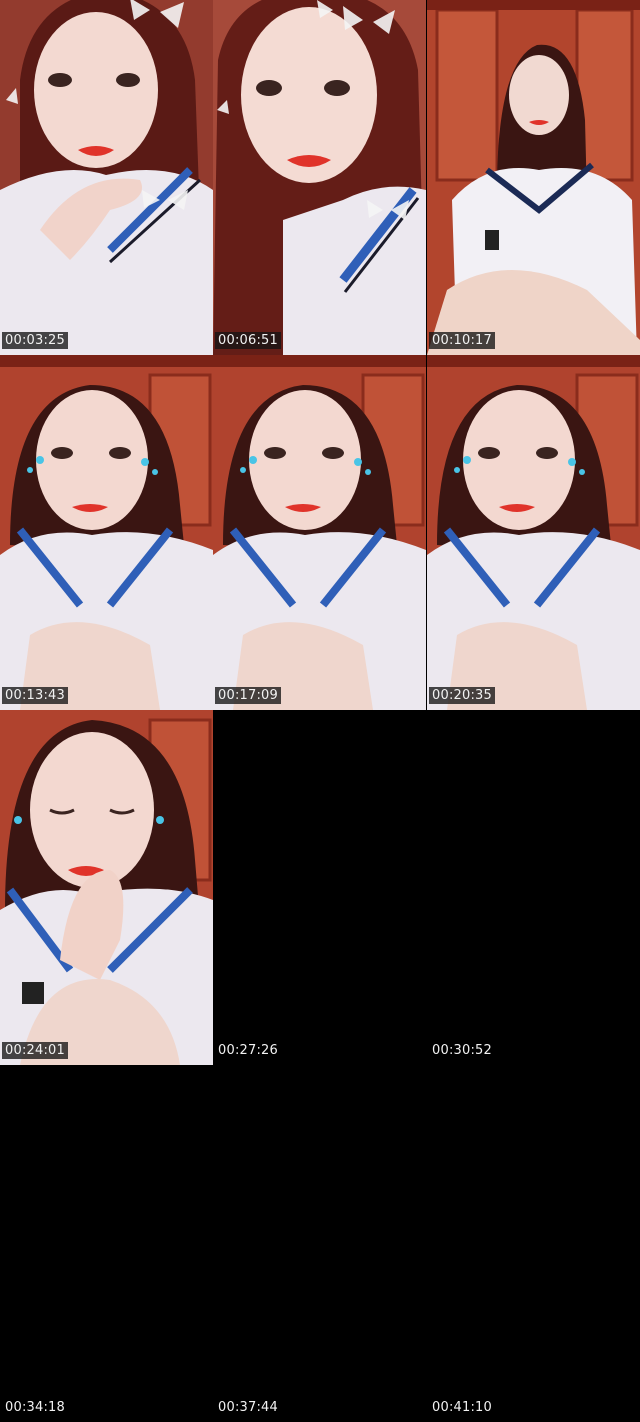 Image resolution: width=640 pixels, height=1422 pixels. I want to click on frame-thumbnail: 00:06:51, so click(319, 177).